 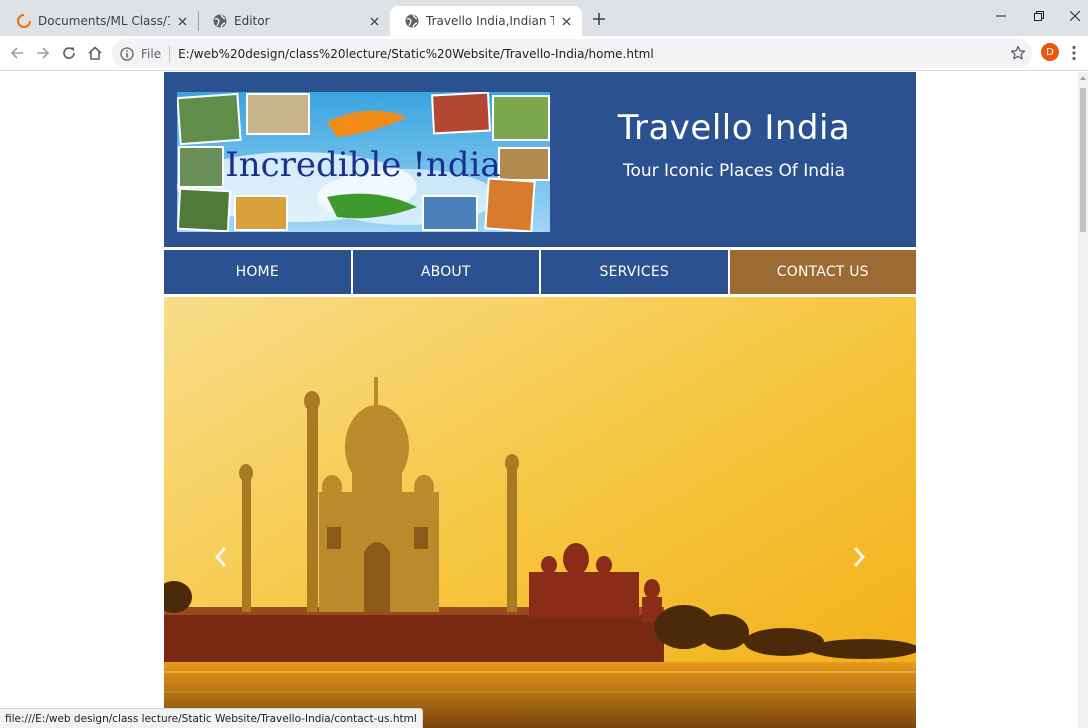 I want to click on profile-avatar: D, so click(x=1050, y=52).